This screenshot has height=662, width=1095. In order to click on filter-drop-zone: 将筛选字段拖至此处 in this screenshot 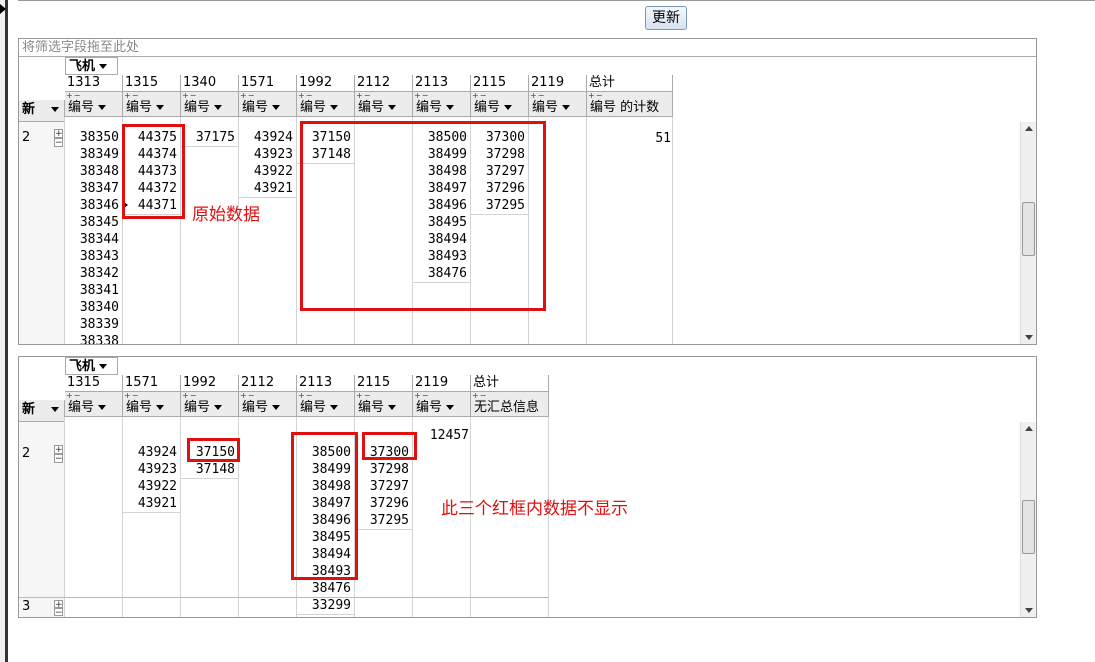, I will do `click(527, 48)`.